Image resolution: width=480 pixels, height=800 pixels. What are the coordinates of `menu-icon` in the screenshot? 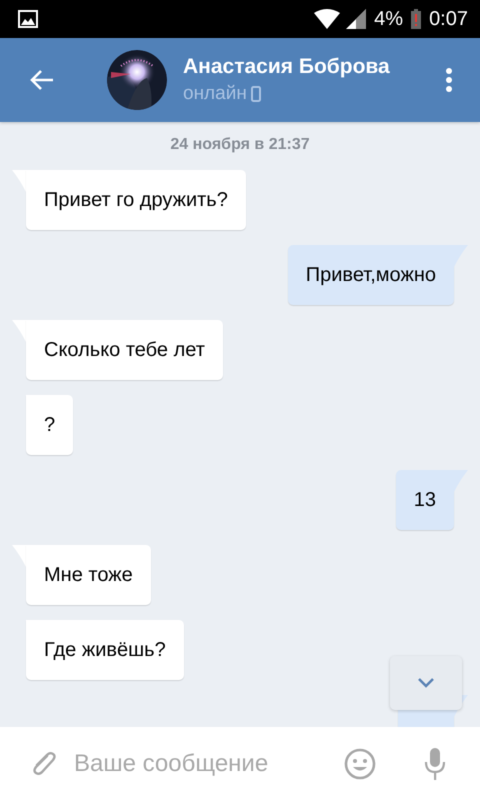 It's located at (449, 80).